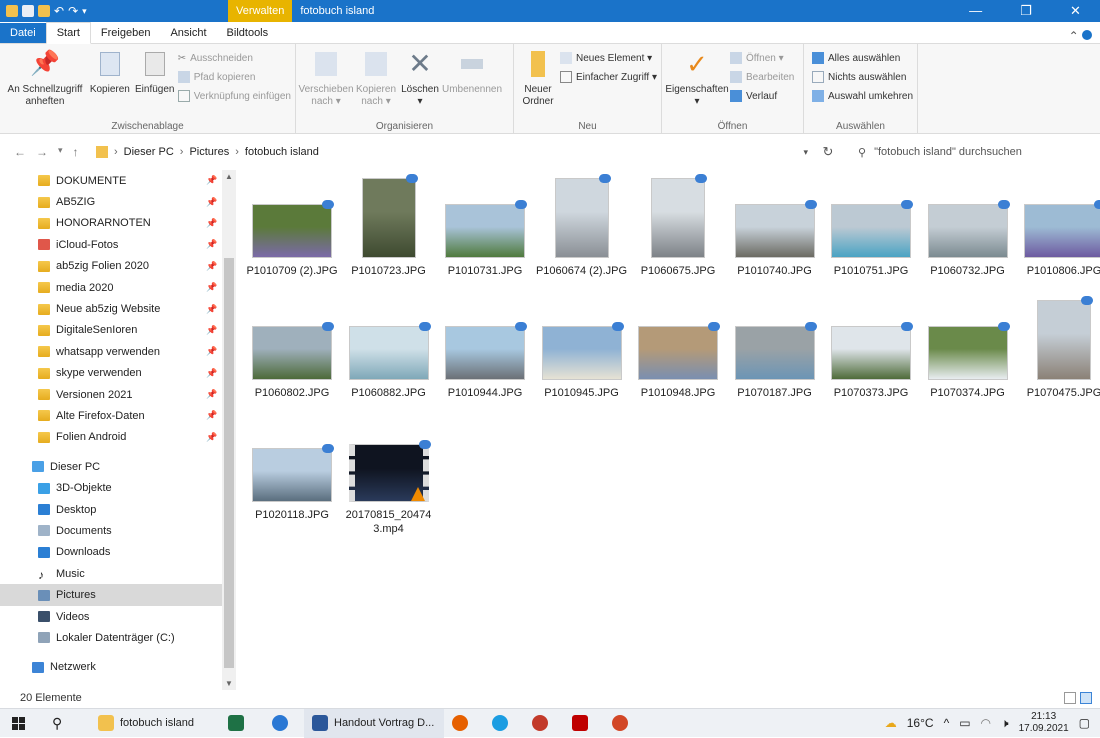  What do you see at coordinates (862, 58) in the screenshot?
I see `select-all-button: Alles auswählen` at bounding box center [862, 58].